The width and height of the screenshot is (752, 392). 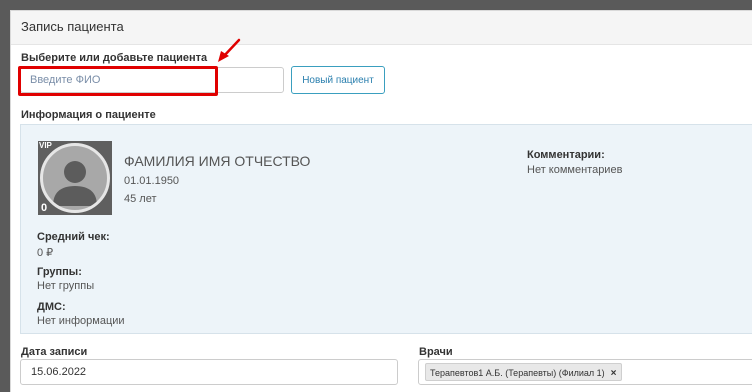 What do you see at coordinates (614, 374) in the screenshot?
I see `remove-tag-icon: ×` at bounding box center [614, 374].